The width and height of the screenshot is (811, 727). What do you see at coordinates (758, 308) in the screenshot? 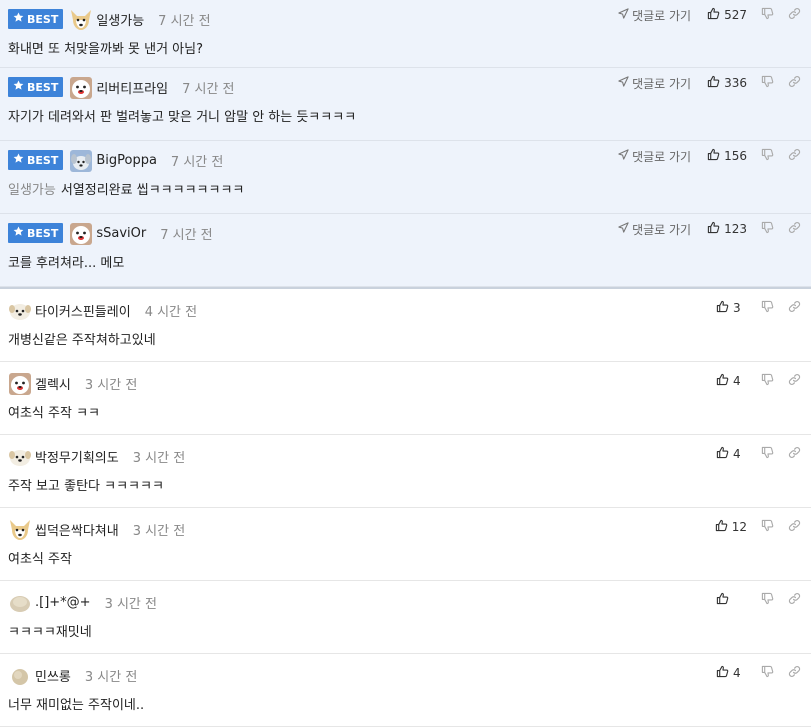
I see `comment-actions: 3` at bounding box center [758, 308].